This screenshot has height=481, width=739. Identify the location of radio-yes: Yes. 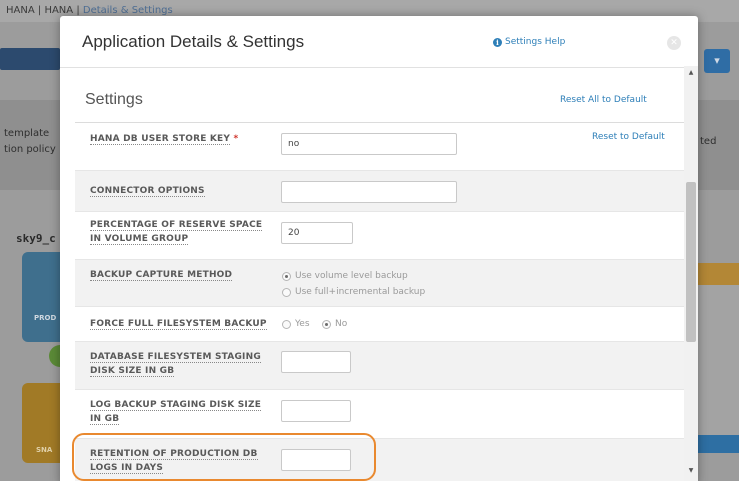
(296, 324).